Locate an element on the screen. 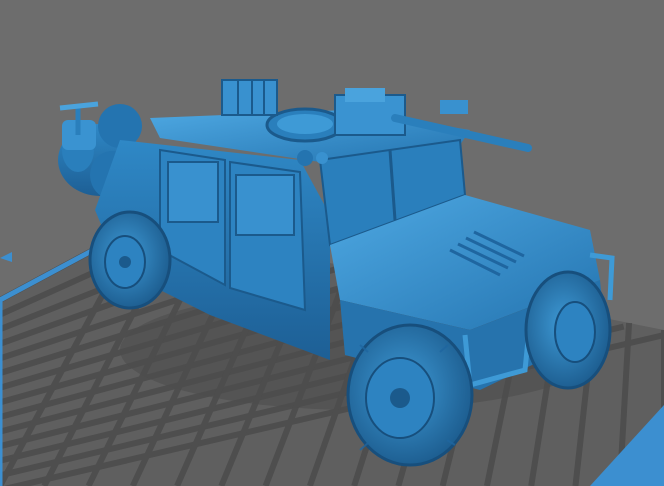 This screenshot has height=486, width=664. ammo-box is located at coordinates (249, 97).